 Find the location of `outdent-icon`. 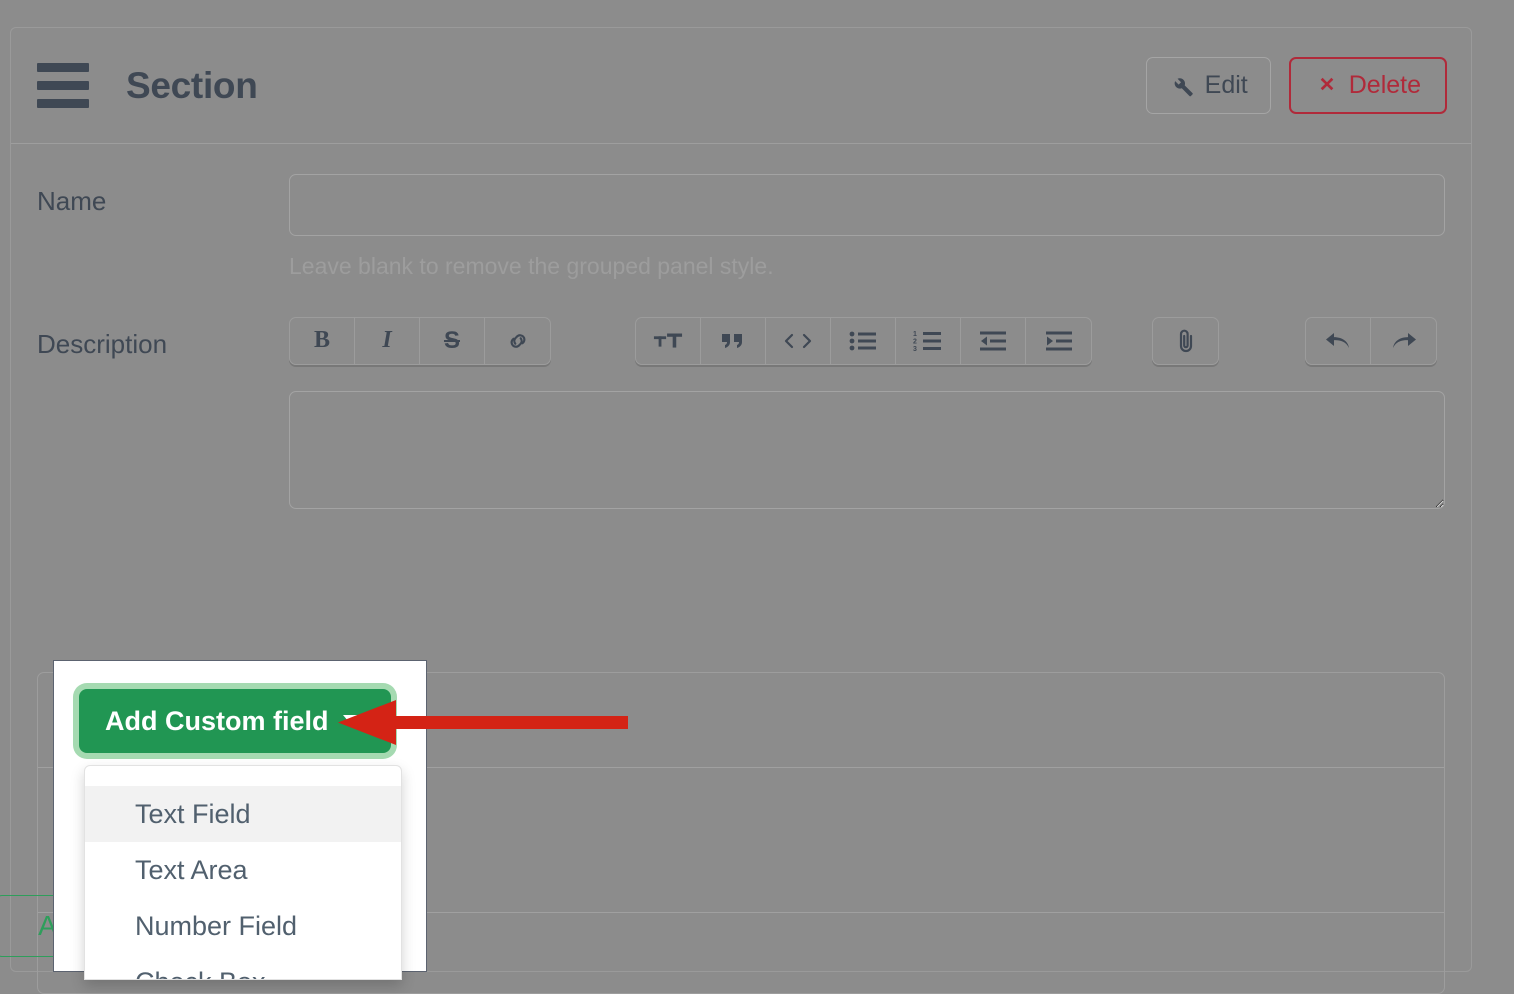

outdent-icon is located at coordinates (993, 341).